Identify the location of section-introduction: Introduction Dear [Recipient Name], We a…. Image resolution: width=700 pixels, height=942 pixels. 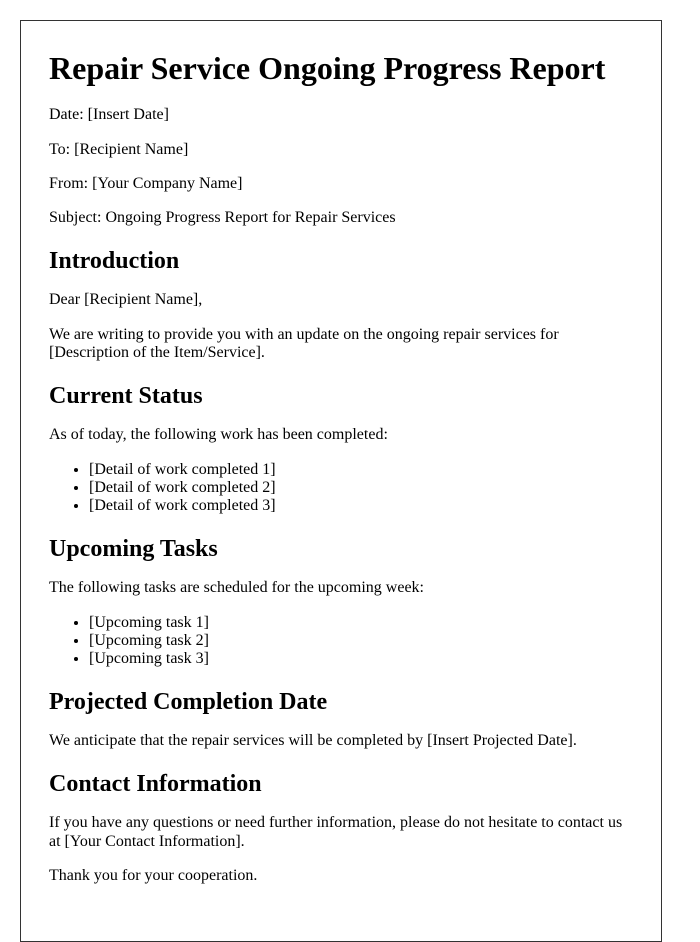
(341, 305).